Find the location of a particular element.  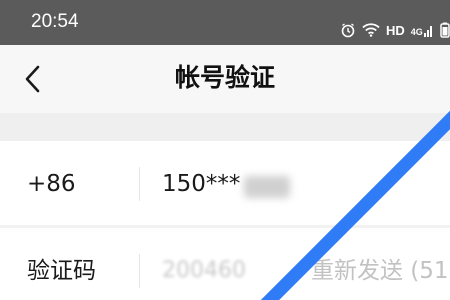

verification-code-label: 验证码 is located at coordinates (61, 271).